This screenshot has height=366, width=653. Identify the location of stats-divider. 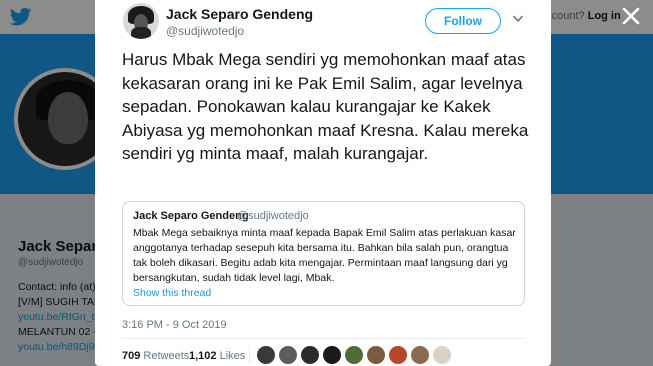
(323, 338).